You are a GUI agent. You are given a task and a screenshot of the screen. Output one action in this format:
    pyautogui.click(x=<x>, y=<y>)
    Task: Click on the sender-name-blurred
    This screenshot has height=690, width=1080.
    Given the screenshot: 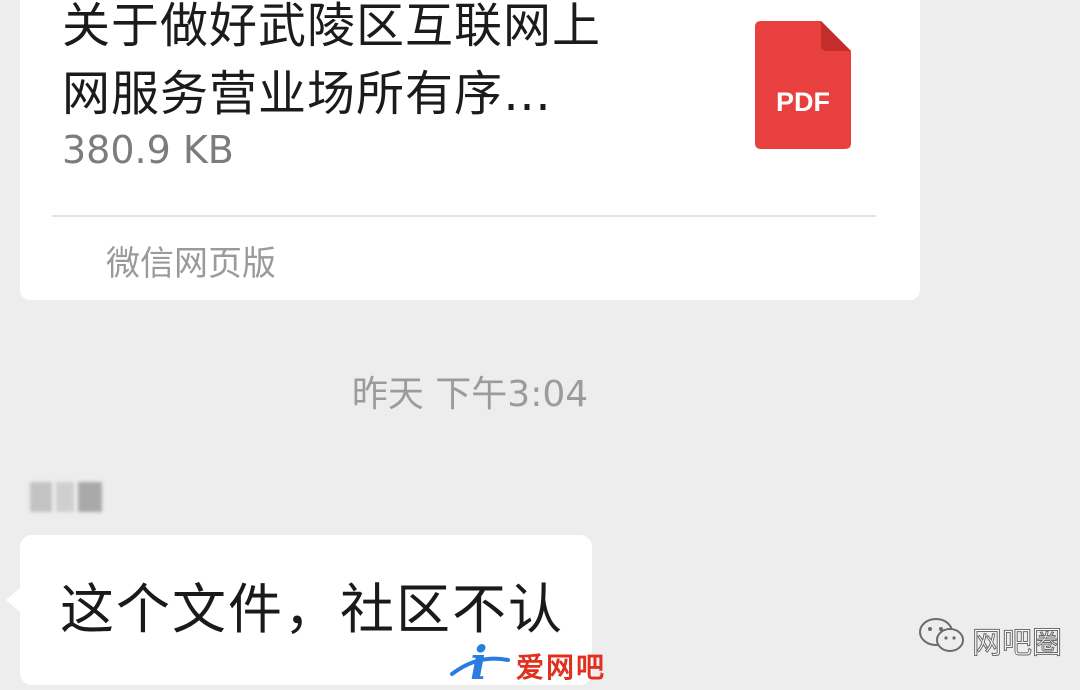 What is the action you would take?
    pyautogui.click(x=66, y=497)
    